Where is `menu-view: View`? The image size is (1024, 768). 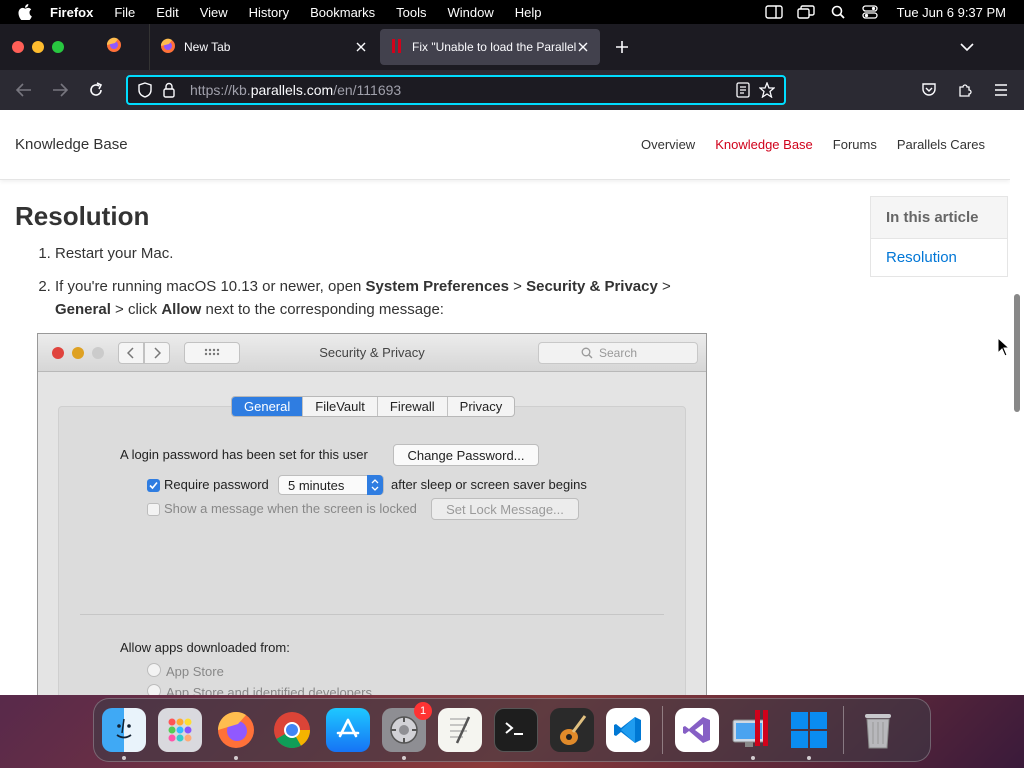
menu-view: View is located at coordinates (214, 12).